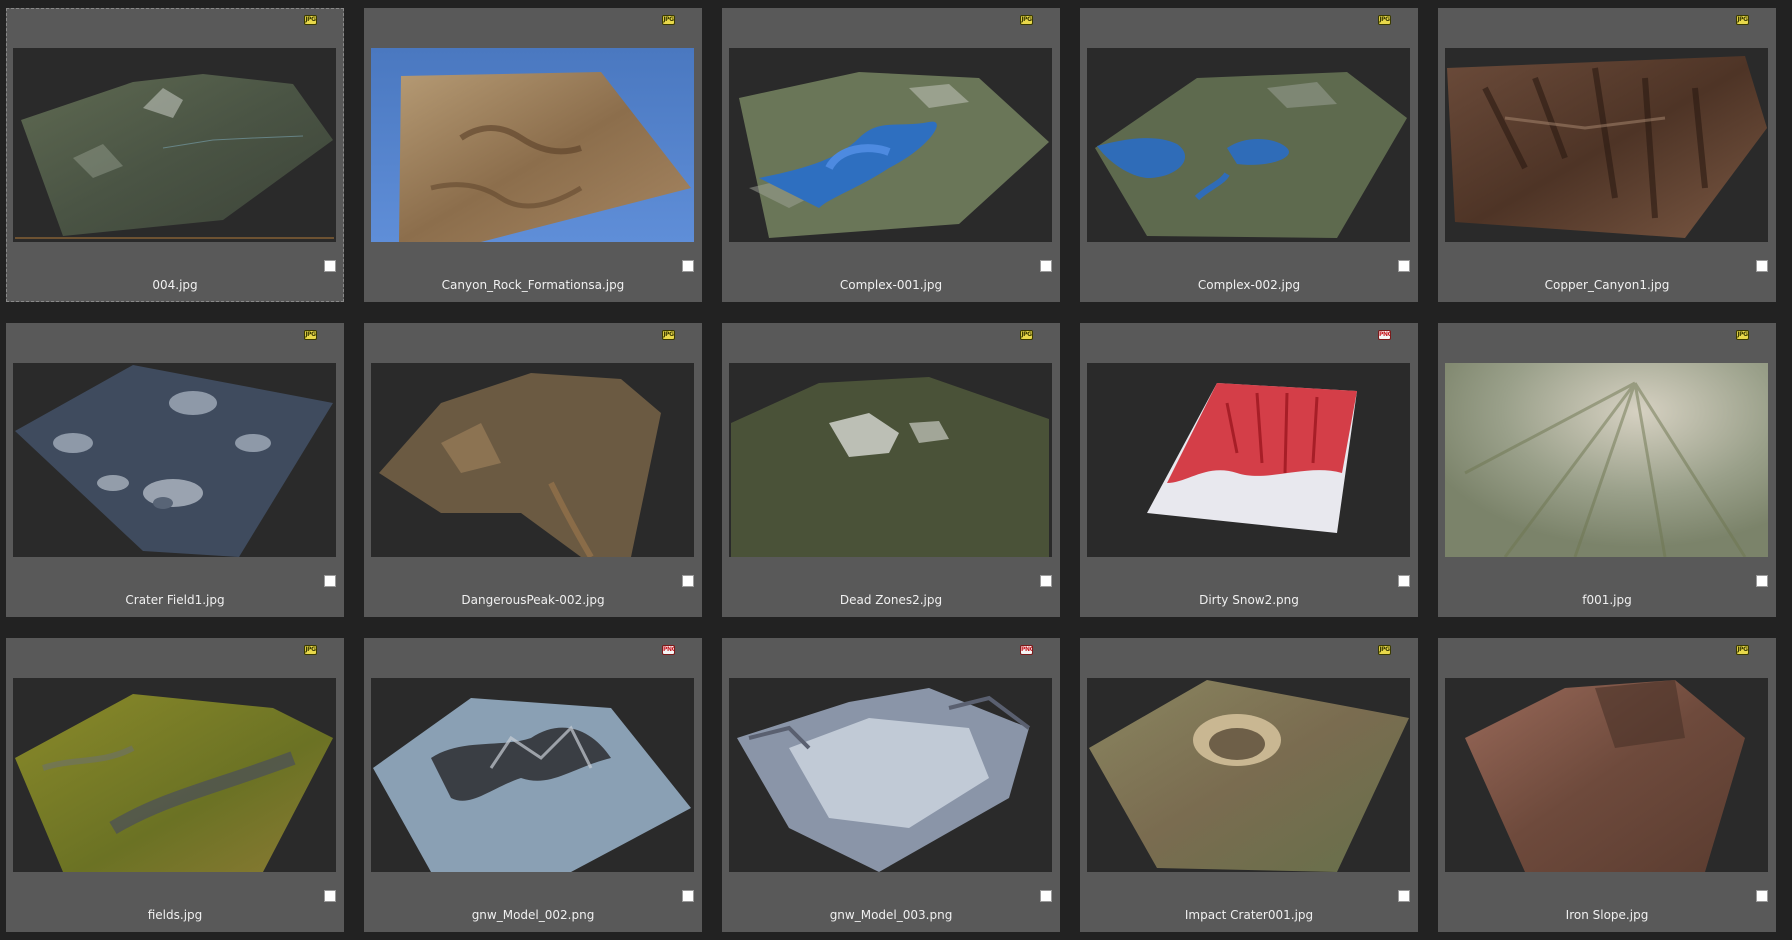  I want to click on file-card: JPG Iron Slope.jpg, so click(1607, 785).